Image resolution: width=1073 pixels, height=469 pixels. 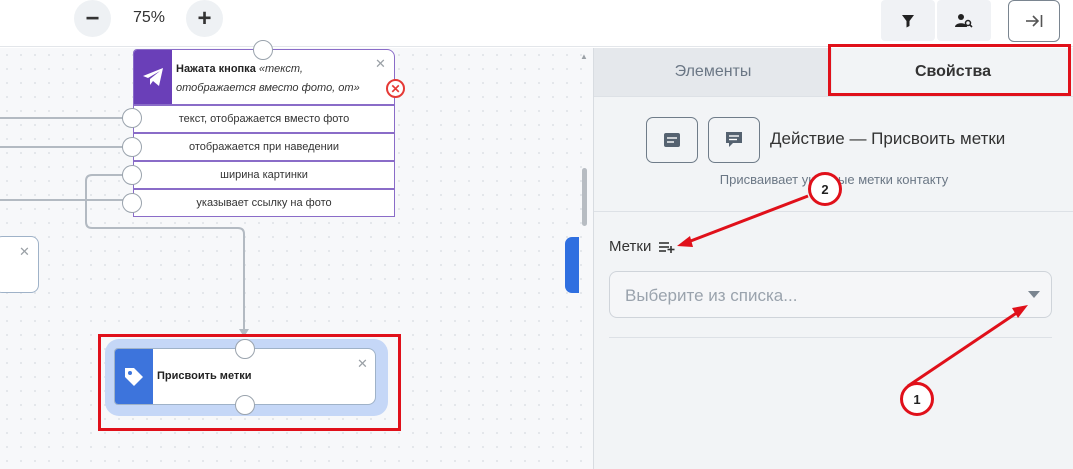 What do you see at coordinates (825, 189) in the screenshot?
I see `annotation-marker-2: 2` at bounding box center [825, 189].